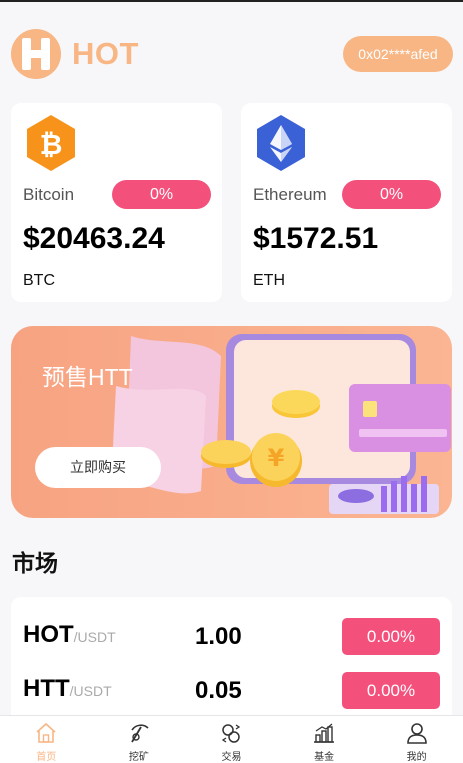 This screenshot has height=763, width=463. Describe the element at coordinates (46, 688) in the screenshot. I see `pair-base: HTT` at that location.